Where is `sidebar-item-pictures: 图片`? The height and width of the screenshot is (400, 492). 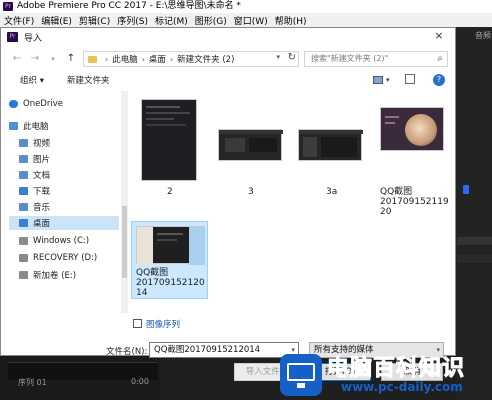 sidebar-item-pictures: 图片 is located at coordinates (64, 159).